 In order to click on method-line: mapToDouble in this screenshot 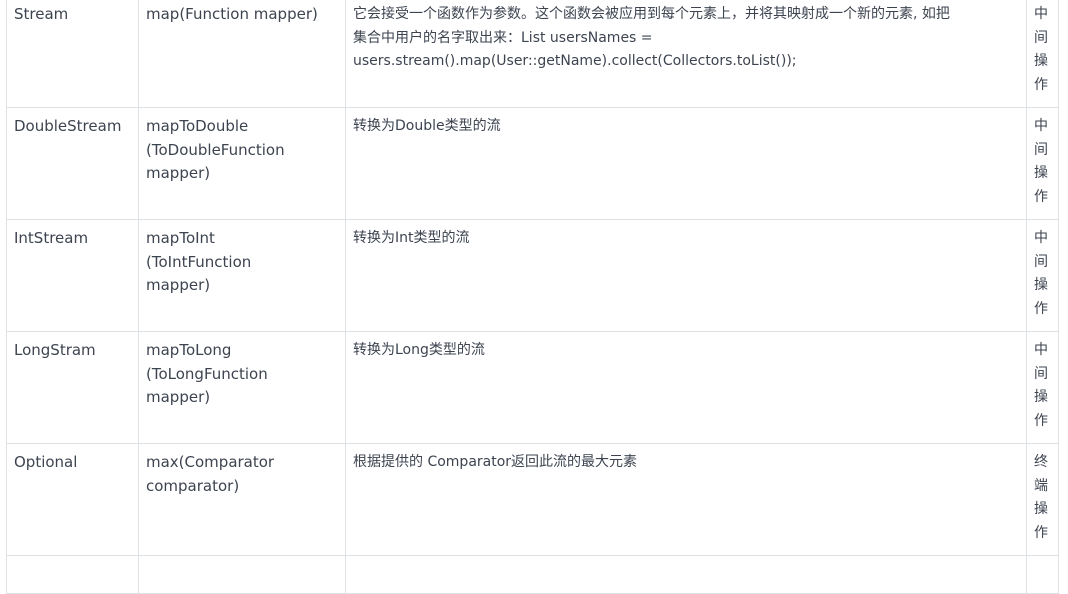, I will do `click(197, 126)`.